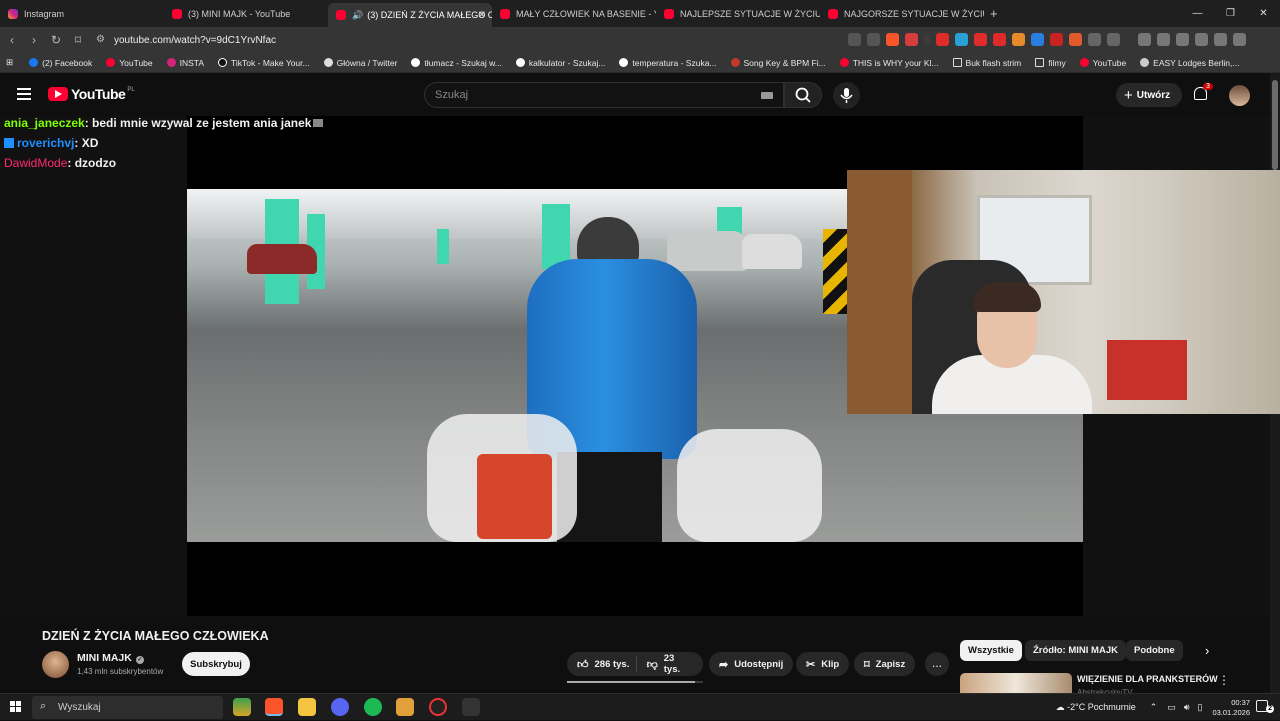 This screenshot has height=721, width=1280. What do you see at coordinates (724, 664) in the screenshot?
I see `share-arrow-icon: ➦` at bounding box center [724, 664].